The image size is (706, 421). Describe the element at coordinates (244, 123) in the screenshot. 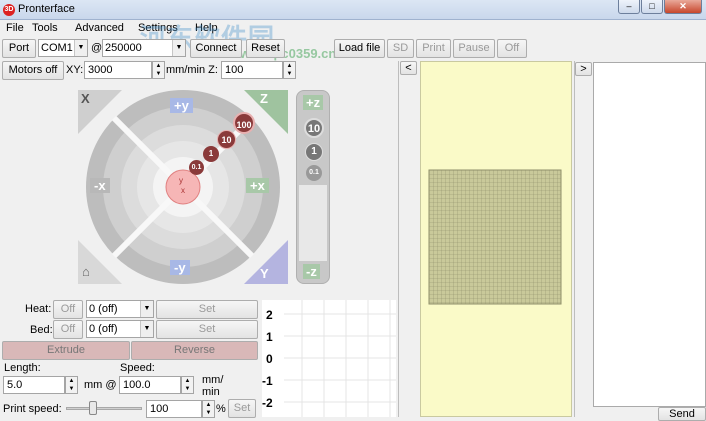

I see `jog-step-100: 100` at that location.